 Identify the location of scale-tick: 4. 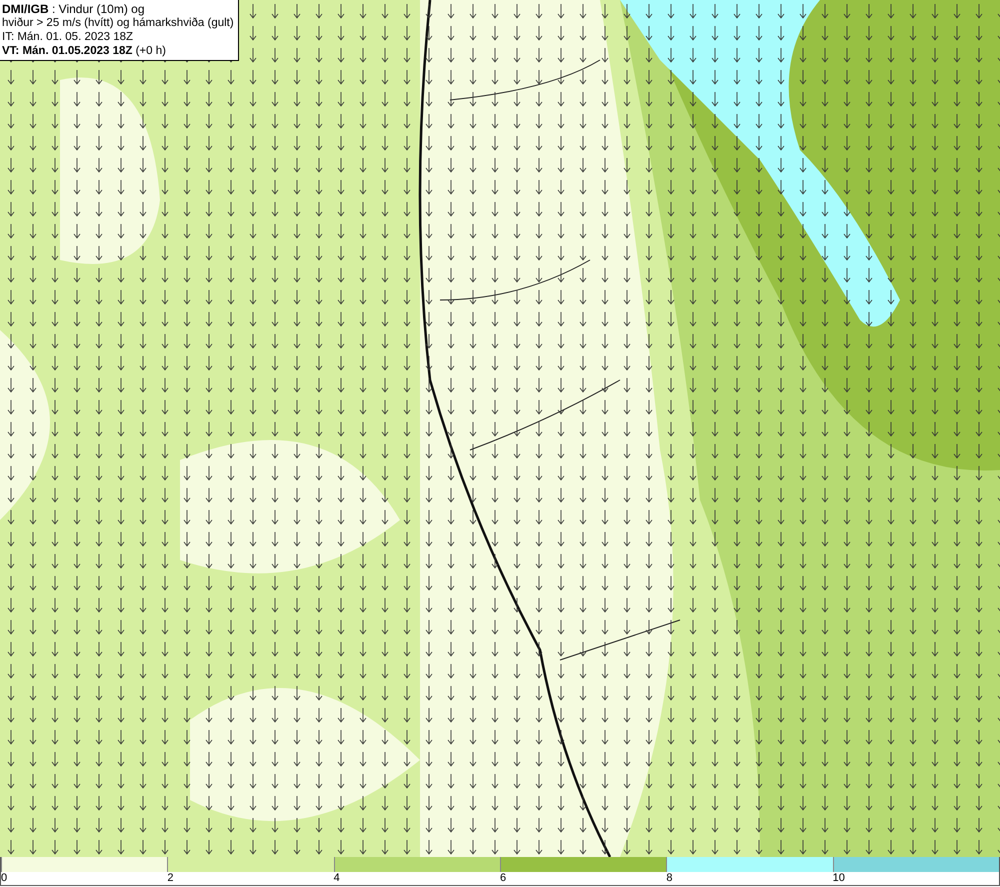
(337, 878).